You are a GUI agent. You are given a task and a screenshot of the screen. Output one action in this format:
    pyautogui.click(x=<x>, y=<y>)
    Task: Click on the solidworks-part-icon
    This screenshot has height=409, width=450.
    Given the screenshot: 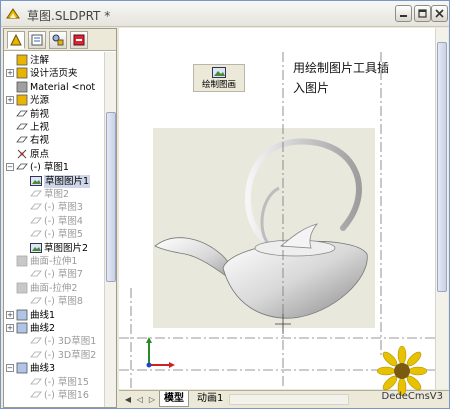 What is the action you would take?
    pyautogui.click(x=13, y=13)
    